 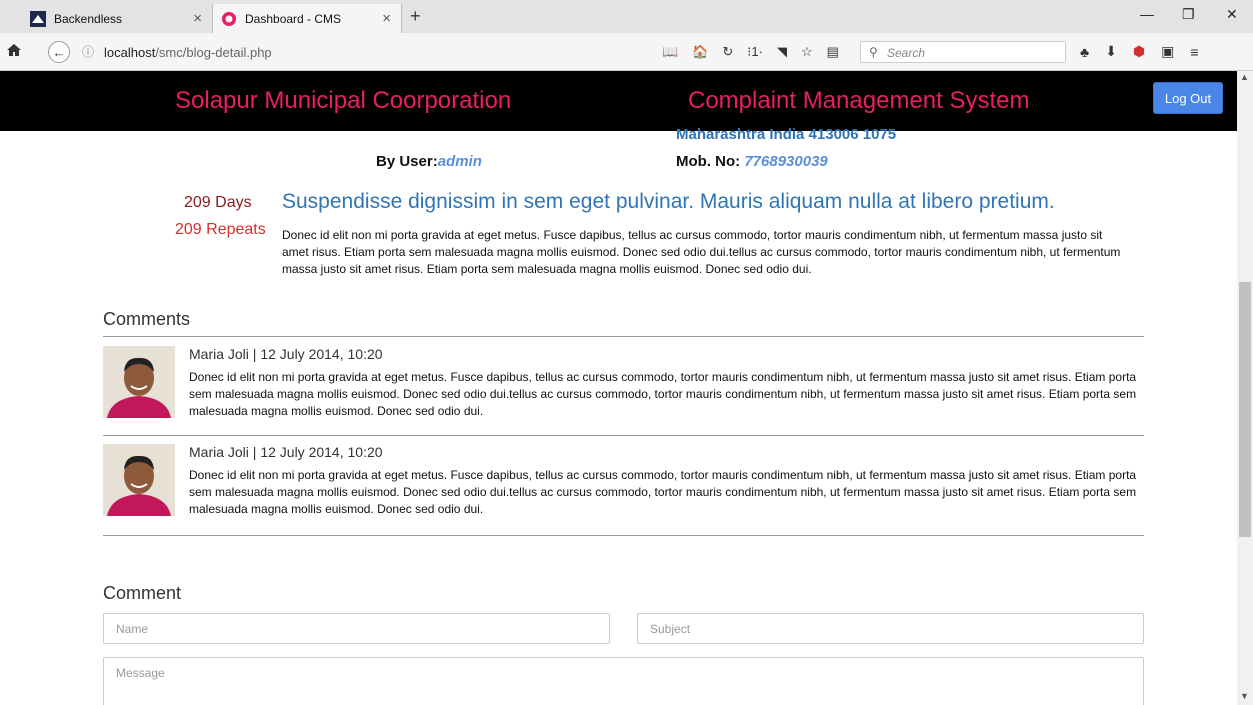 I want to click on adblock-icon: ⬢, so click(x=1139, y=51).